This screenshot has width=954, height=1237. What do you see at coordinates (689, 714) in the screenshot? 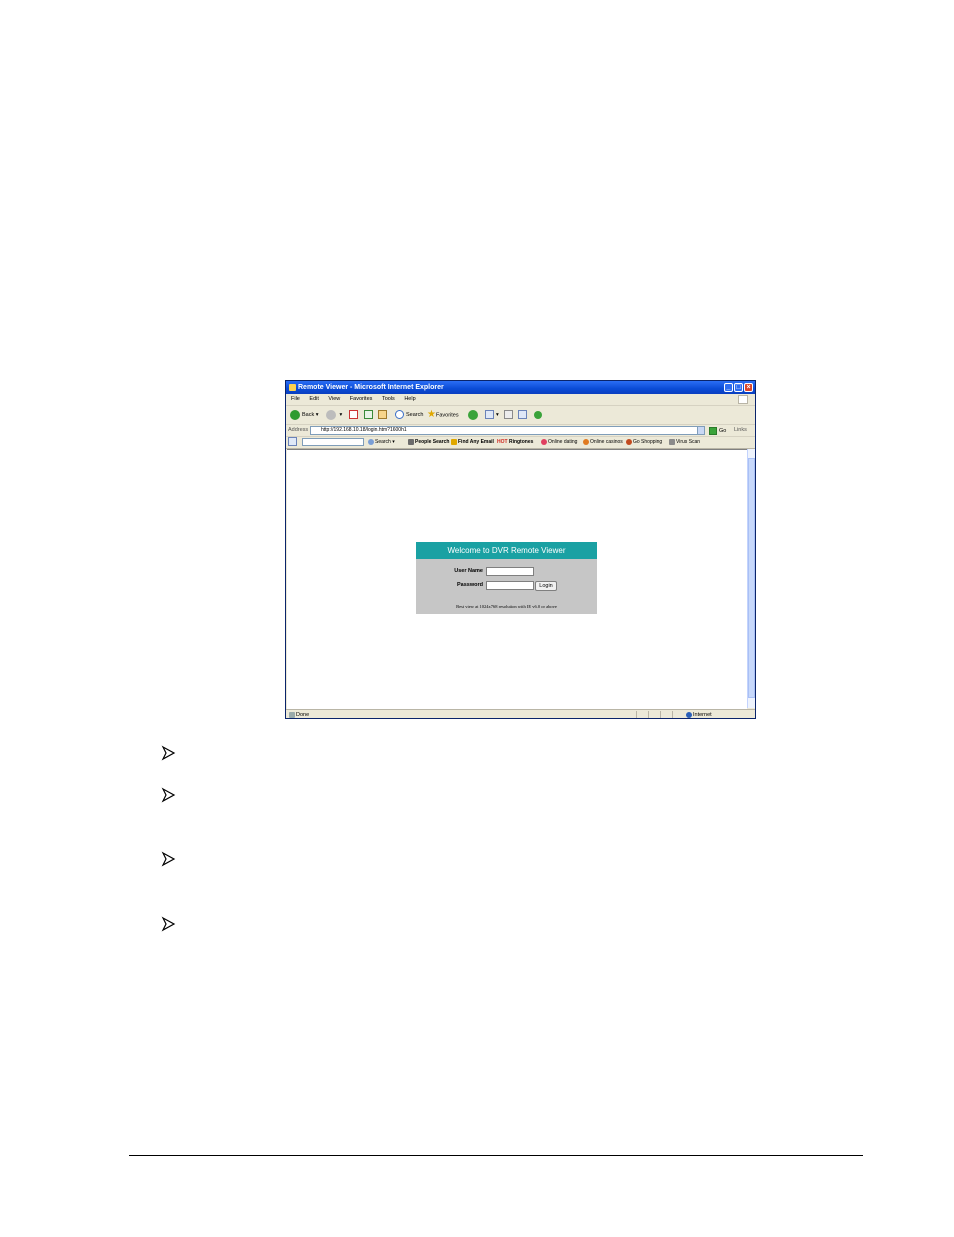
I see `globe-icon` at bounding box center [689, 714].